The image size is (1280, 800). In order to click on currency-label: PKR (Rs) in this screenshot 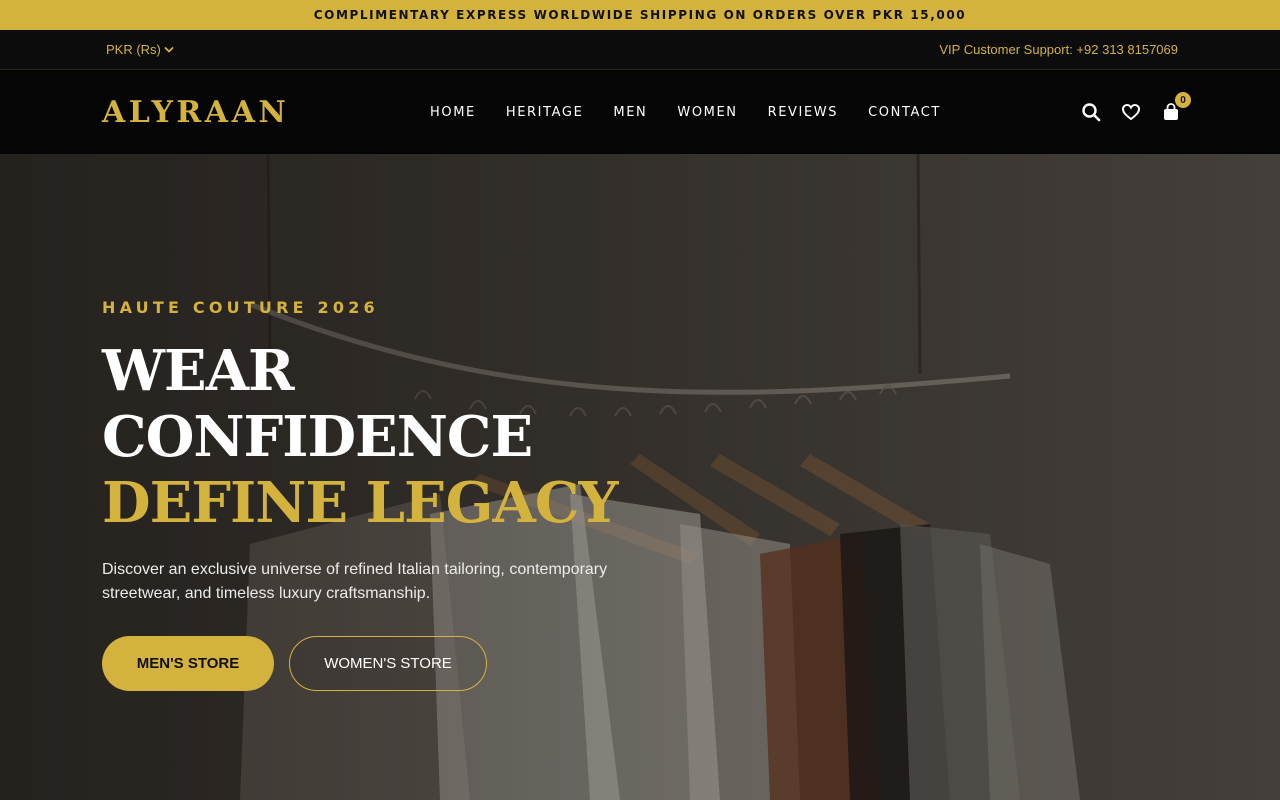, I will do `click(133, 49)`.